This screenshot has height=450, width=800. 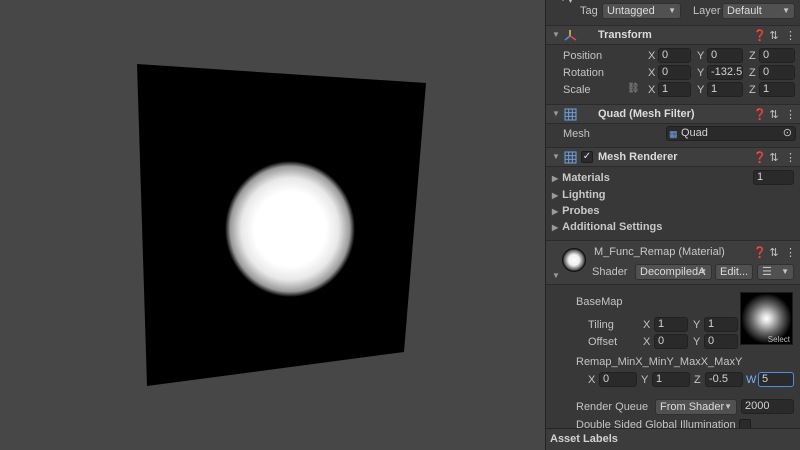 What do you see at coordinates (707, 11) in the screenshot?
I see `layer-label: Layer` at bounding box center [707, 11].